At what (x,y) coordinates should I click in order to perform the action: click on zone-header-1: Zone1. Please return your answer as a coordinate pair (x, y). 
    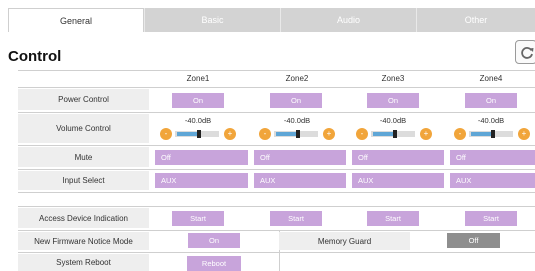
    Looking at the image, I should click on (198, 78).